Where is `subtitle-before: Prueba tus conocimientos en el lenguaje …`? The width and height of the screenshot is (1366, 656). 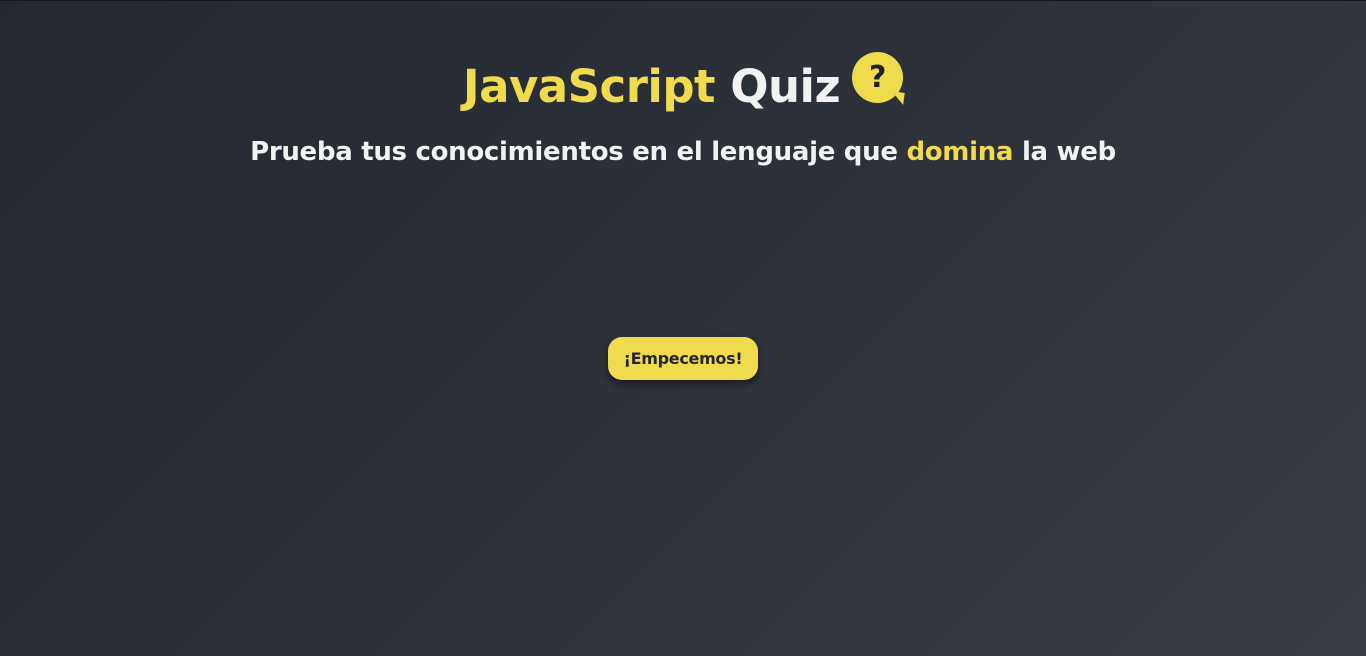
subtitle-before: Prueba tus conocimientos en el lenguaje … is located at coordinates (574, 152).